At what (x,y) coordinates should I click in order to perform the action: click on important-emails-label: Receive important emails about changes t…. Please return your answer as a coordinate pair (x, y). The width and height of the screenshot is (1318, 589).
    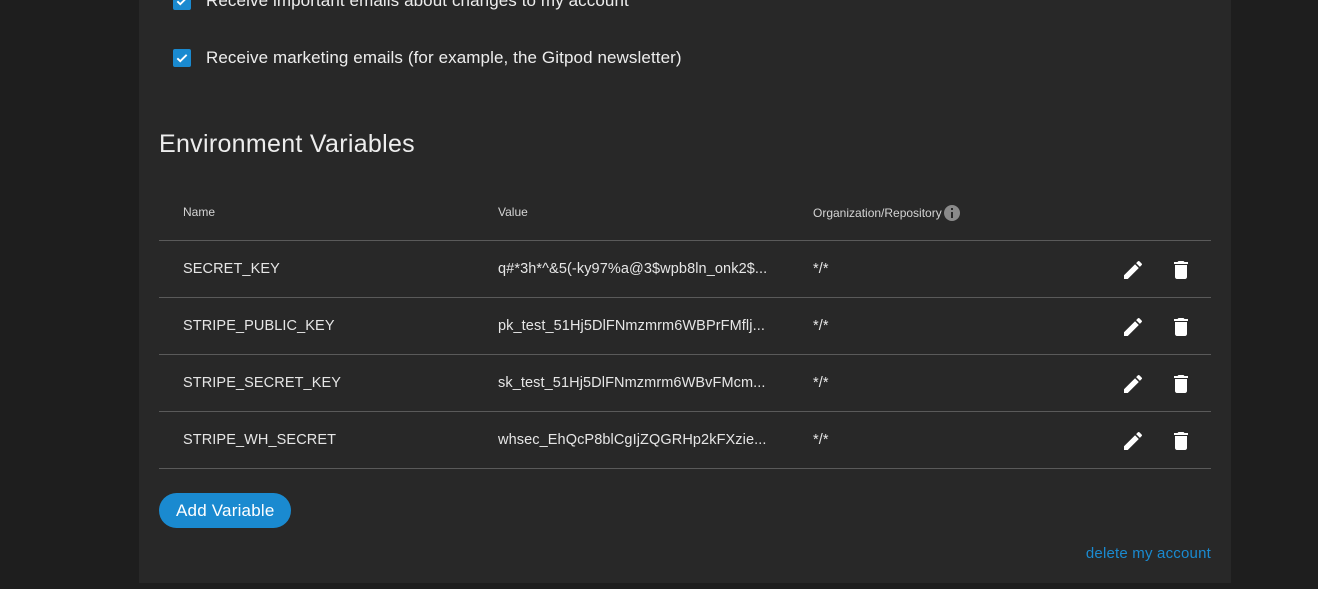
    Looking at the image, I should click on (417, 5).